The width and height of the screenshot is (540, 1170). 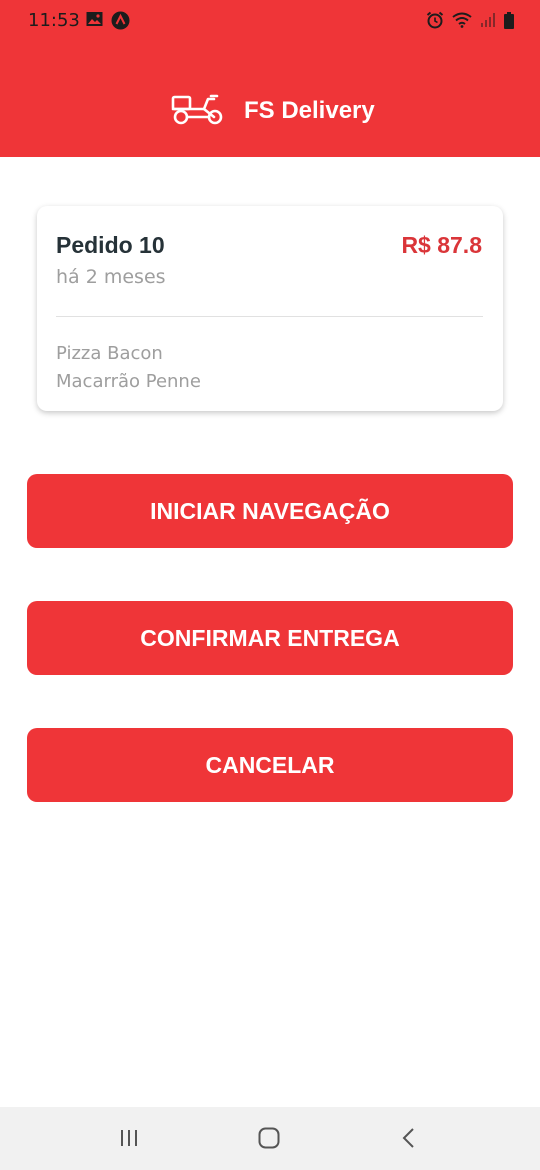 I want to click on status-right-icons, so click(x=470, y=22).